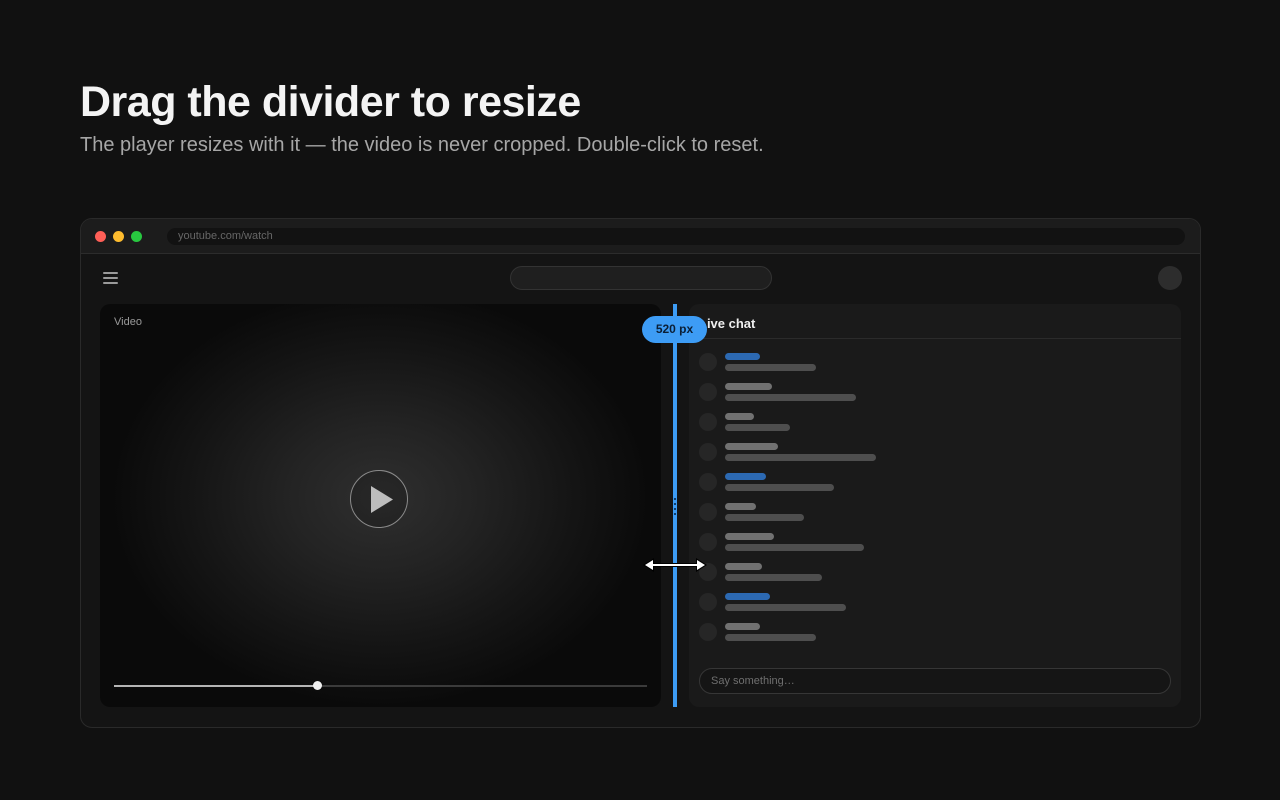 The image size is (1280, 800). What do you see at coordinates (118, 236) in the screenshot?
I see `minimize-window-button` at bounding box center [118, 236].